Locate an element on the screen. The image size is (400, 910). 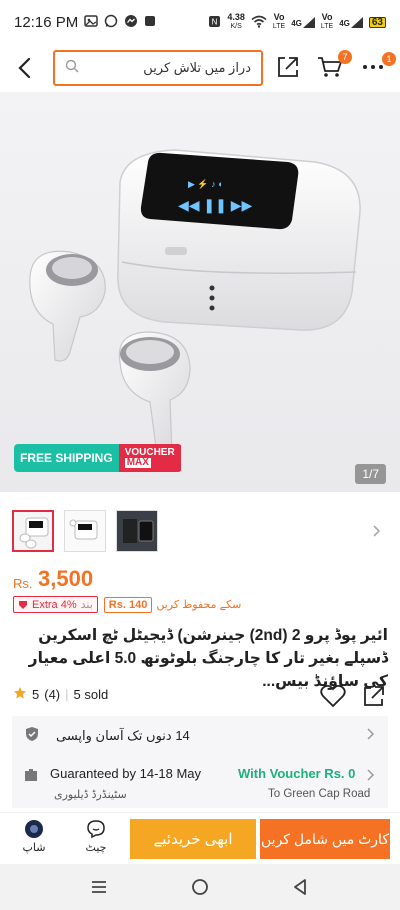
rating-count: (4) is located at coordinates (52, 694).